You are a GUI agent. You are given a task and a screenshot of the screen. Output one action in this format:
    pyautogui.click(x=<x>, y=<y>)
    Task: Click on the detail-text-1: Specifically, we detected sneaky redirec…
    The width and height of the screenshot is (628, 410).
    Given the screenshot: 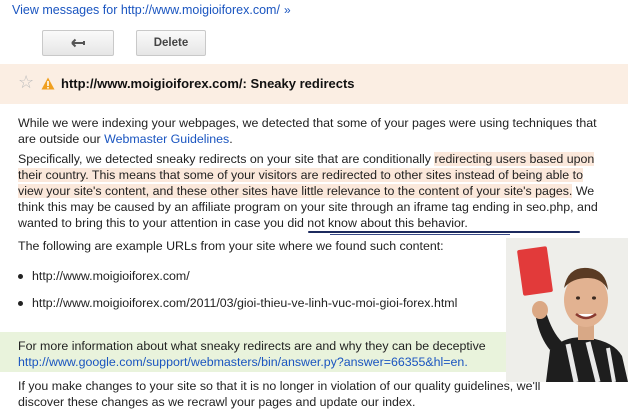 What is the action you would take?
    pyautogui.click(x=226, y=159)
    